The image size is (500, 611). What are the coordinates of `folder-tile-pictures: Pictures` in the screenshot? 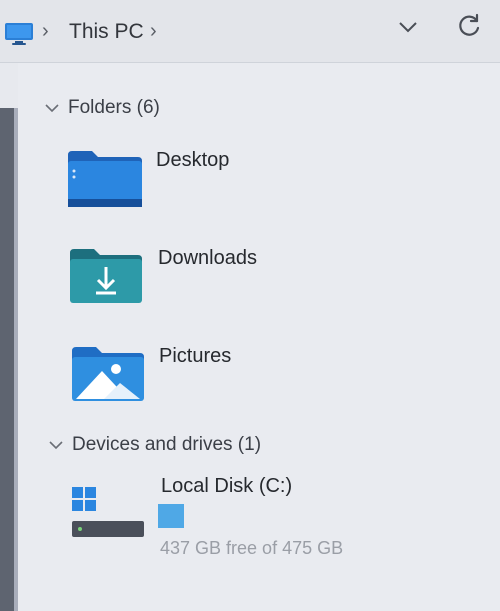 It's located at (188, 374).